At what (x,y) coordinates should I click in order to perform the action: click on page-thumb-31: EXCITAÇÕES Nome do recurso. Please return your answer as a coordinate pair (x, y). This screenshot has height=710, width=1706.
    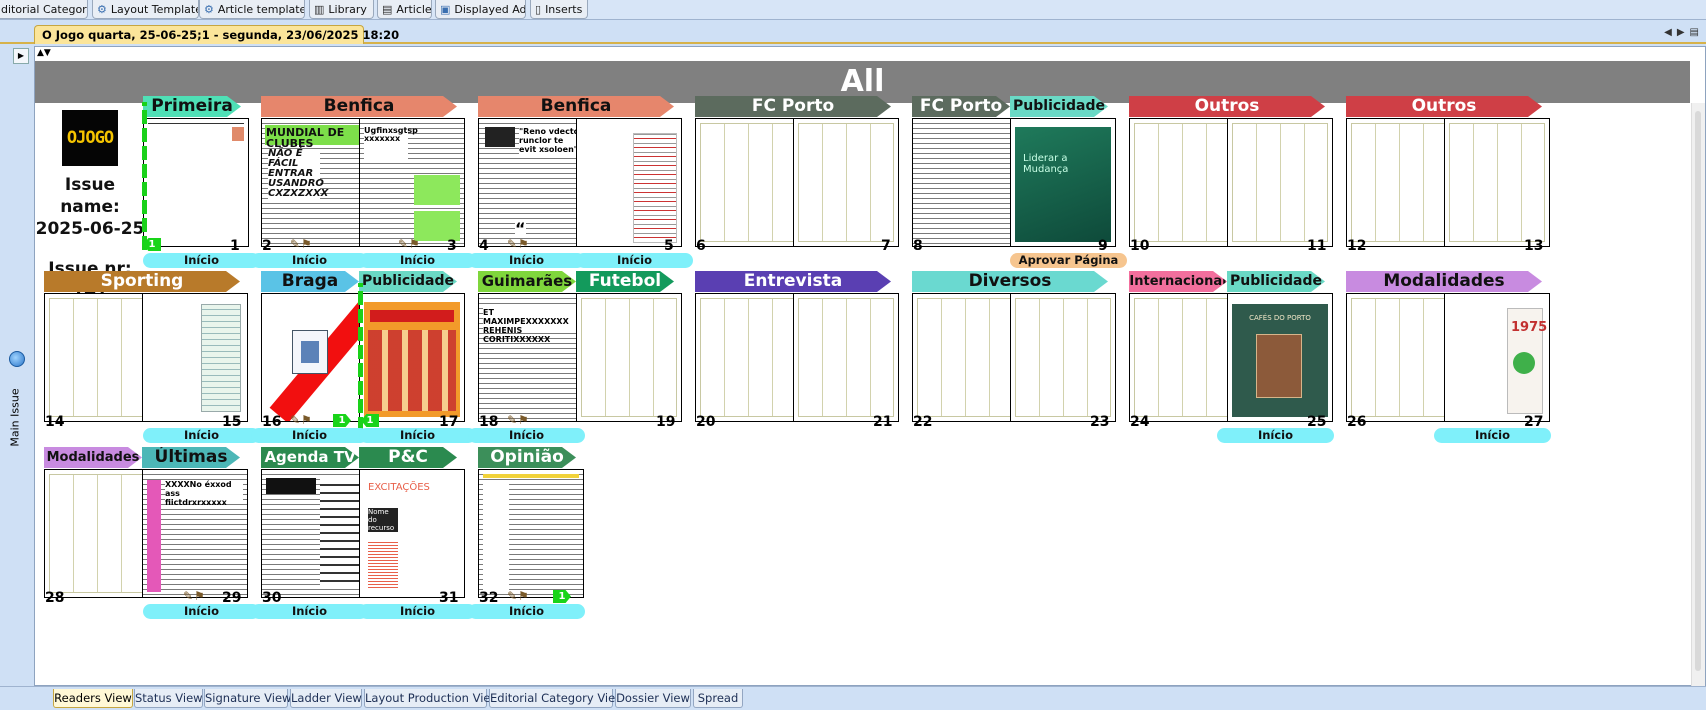
    Looking at the image, I should click on (412, 533).